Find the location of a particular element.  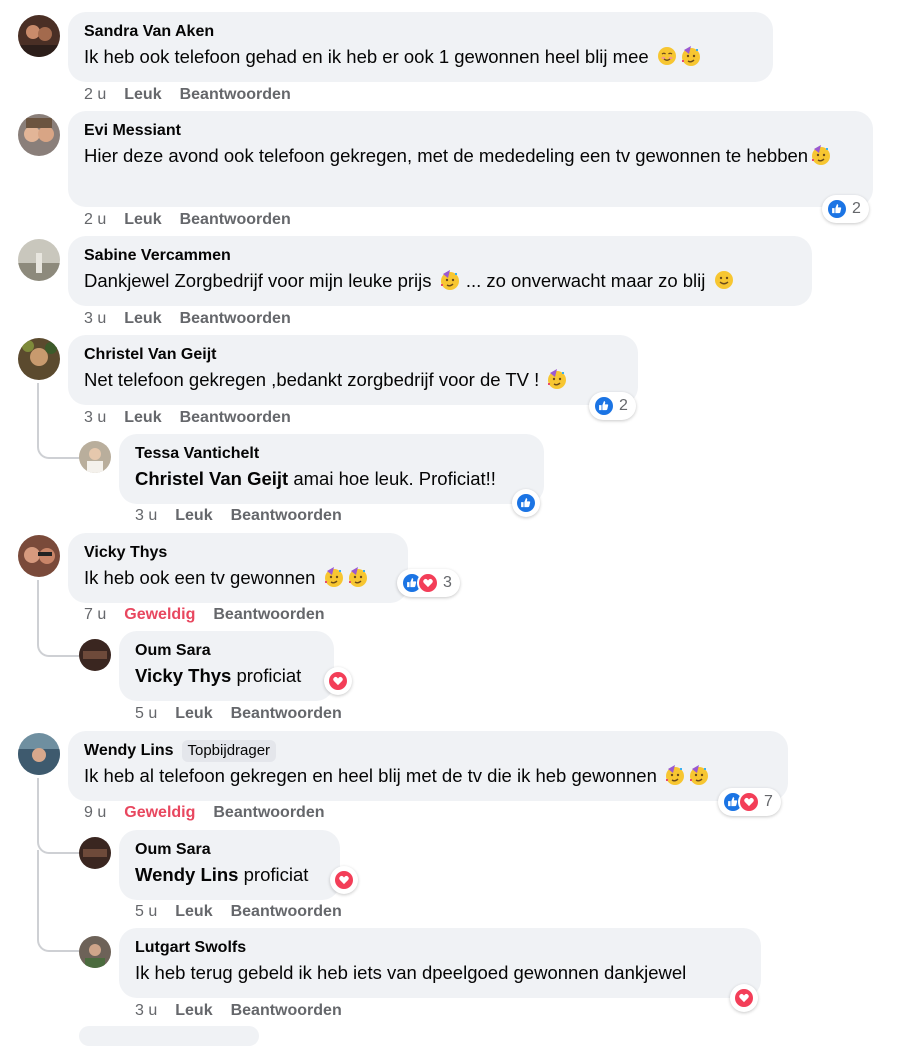

status-badge: Topbijdrager is located at coordinates (229, 751).